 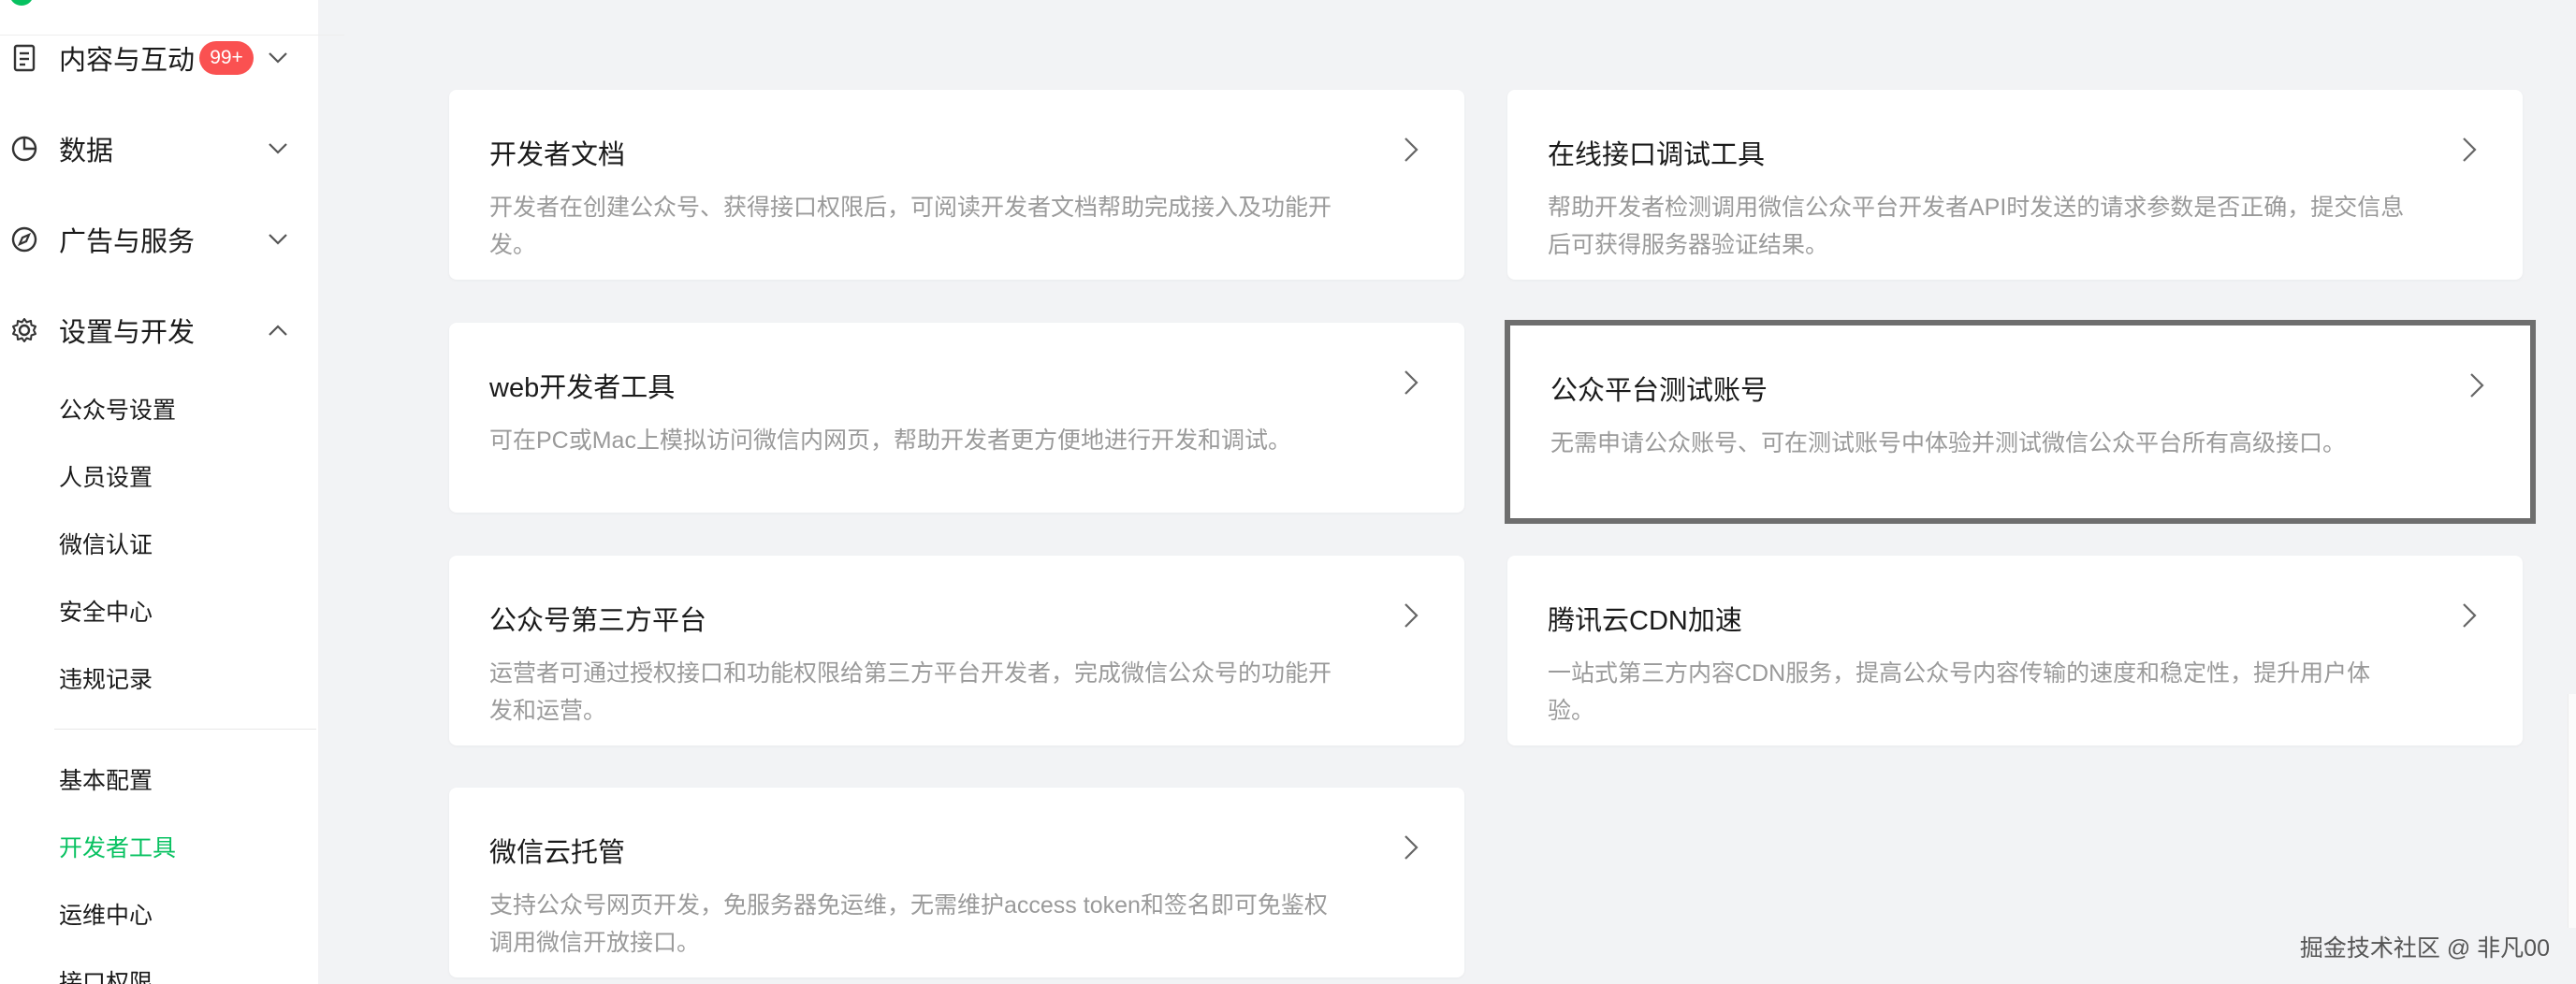 What do you see at coordinates (106, 915) in the screenshot?
I see `sidebar-item-ops-center: 运维中心` at bounding box center [106, 915].